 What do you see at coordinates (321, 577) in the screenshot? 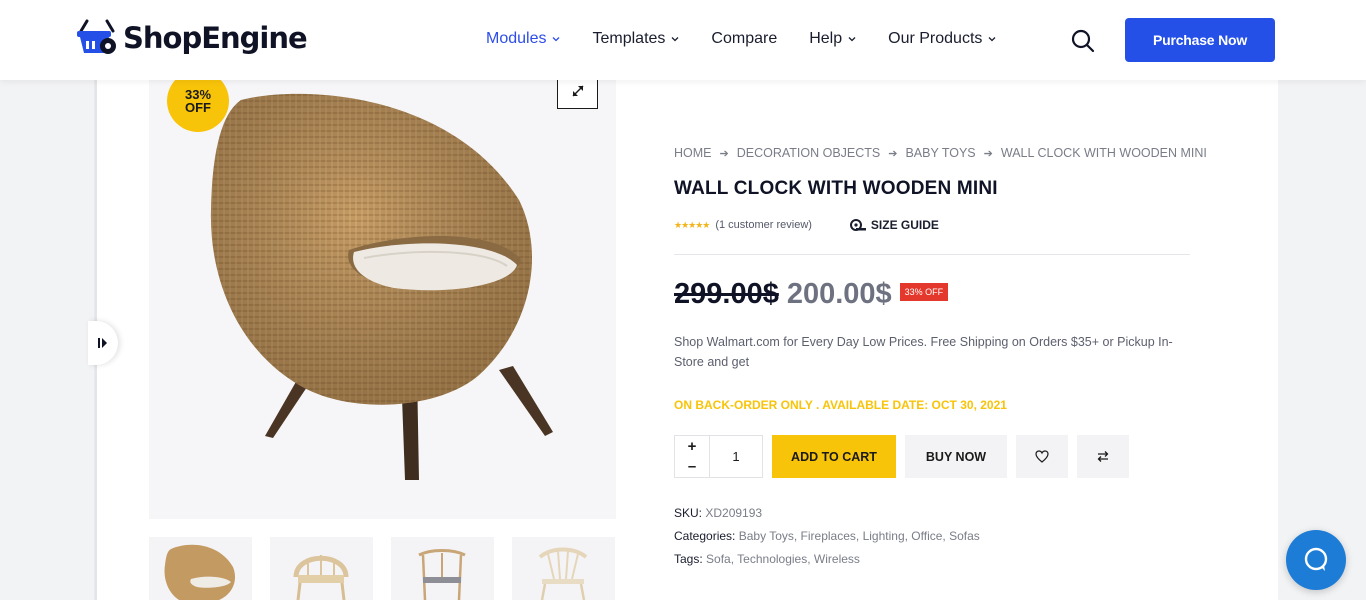
I see `wood-chair-thumbnail` at bounding box center [321, 577].